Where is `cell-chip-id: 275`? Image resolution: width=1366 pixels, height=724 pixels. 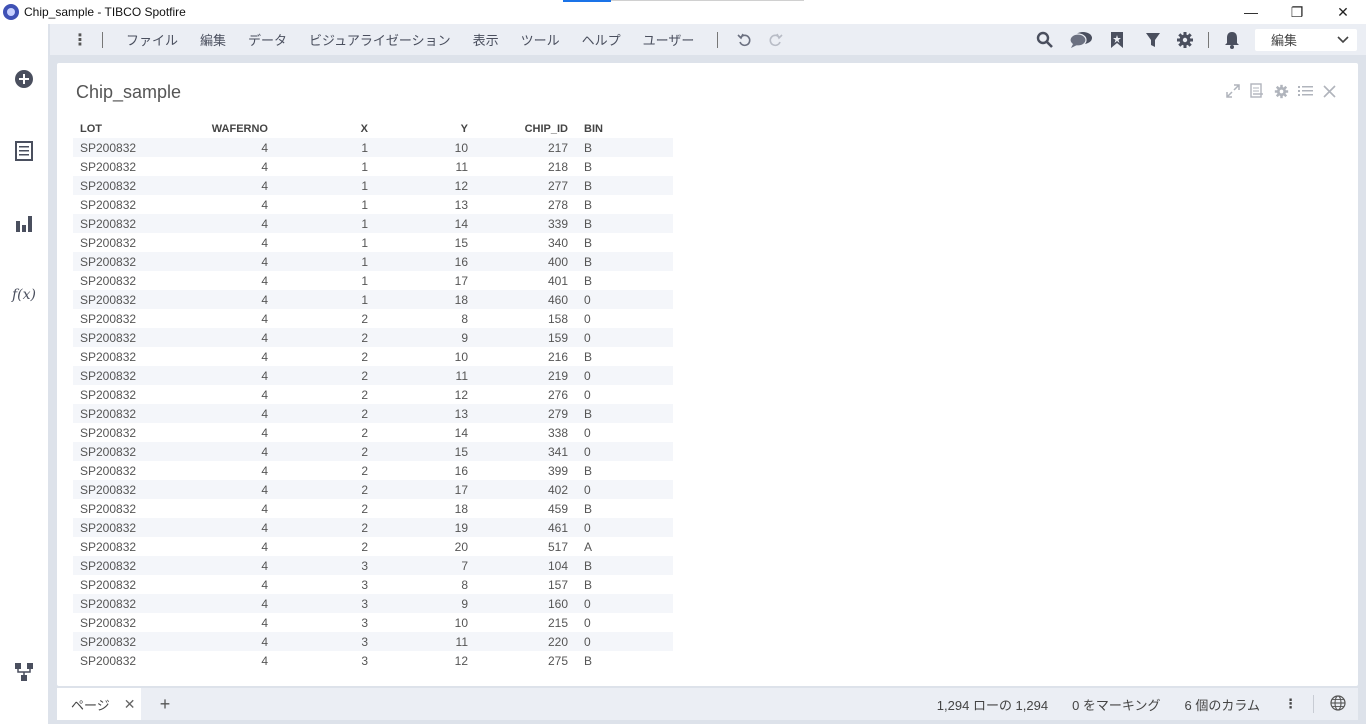
cell-chip-id: 275 is located at coordinates (557, 660).